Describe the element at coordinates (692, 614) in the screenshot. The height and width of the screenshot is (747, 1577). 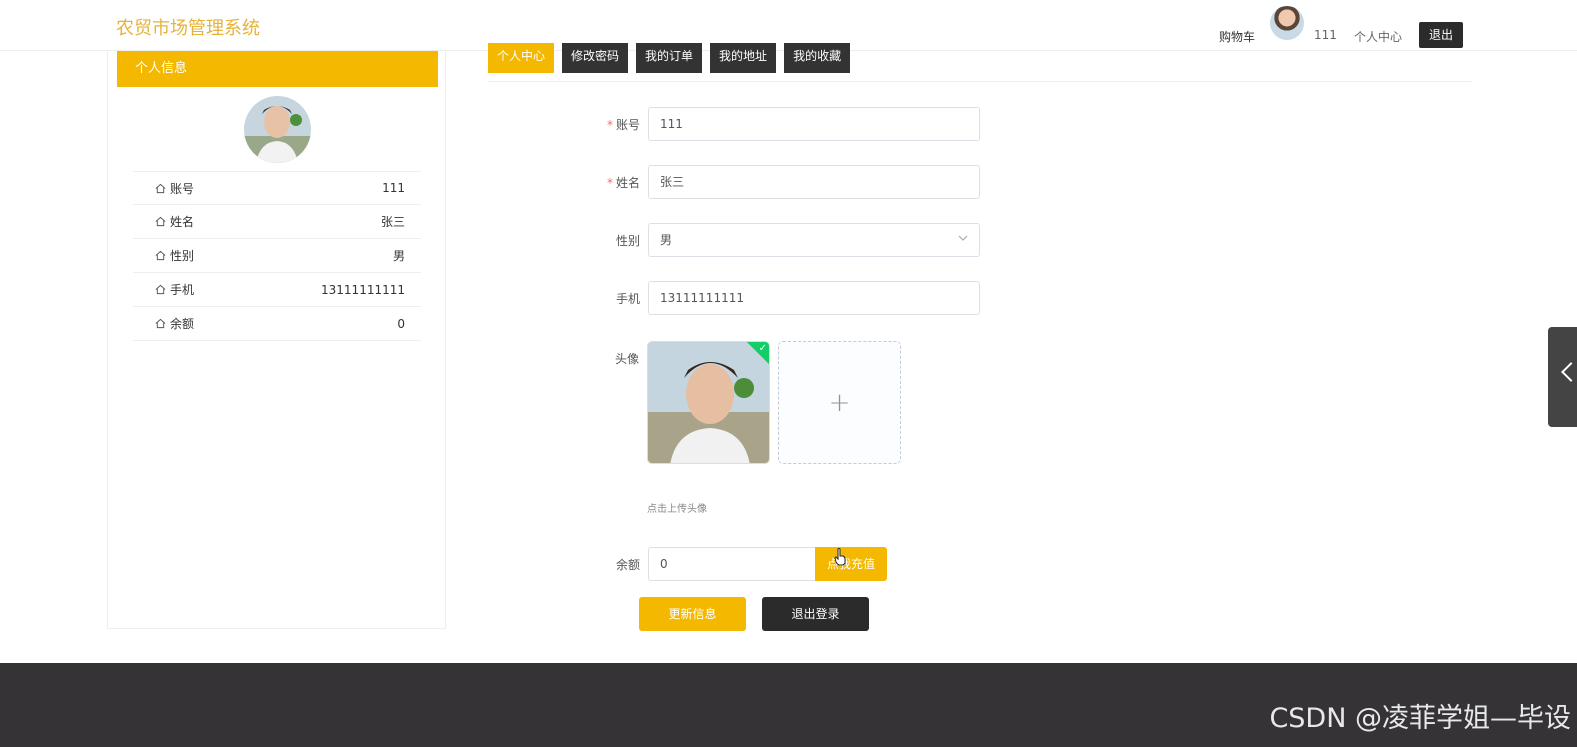
I see `update-info-button: 更新信息` at that location.